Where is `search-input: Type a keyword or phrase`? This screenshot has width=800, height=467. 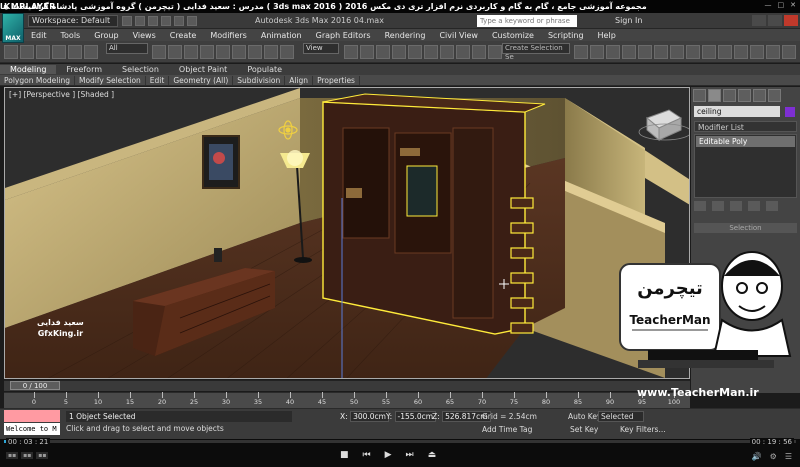 search-input: Type a keyword or phrase is located at coordinates (527, 21).